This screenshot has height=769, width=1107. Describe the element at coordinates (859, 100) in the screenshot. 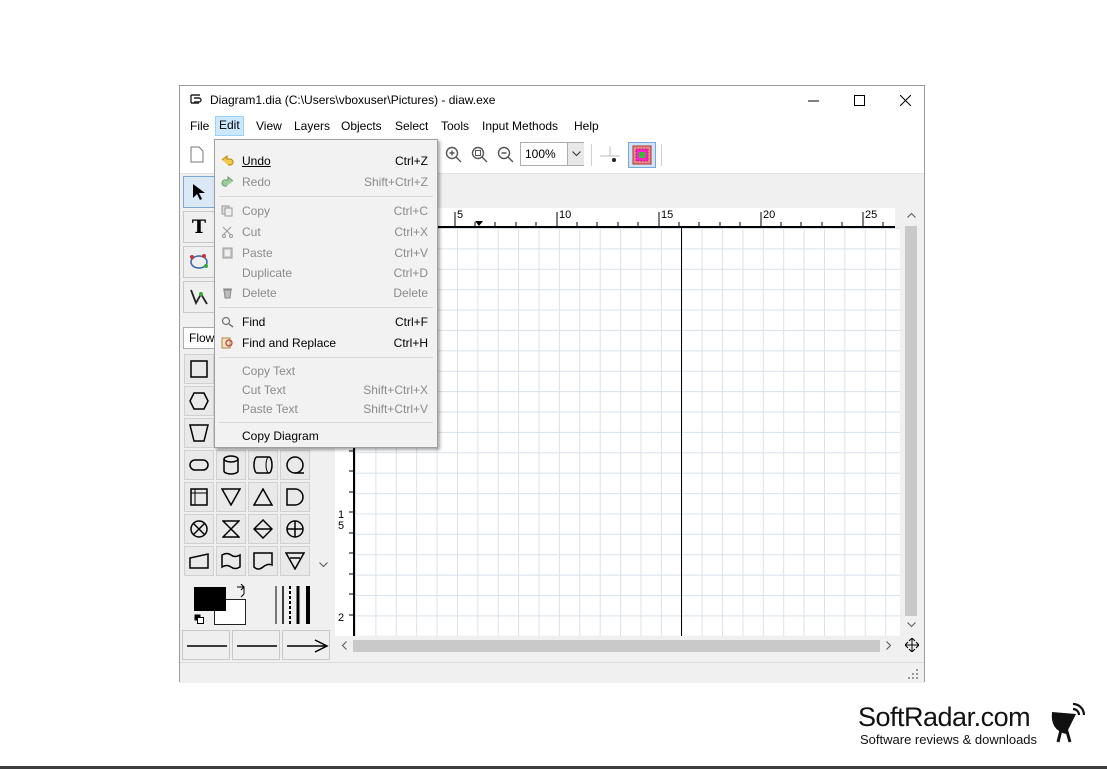

I see `maximize-button` at that location.